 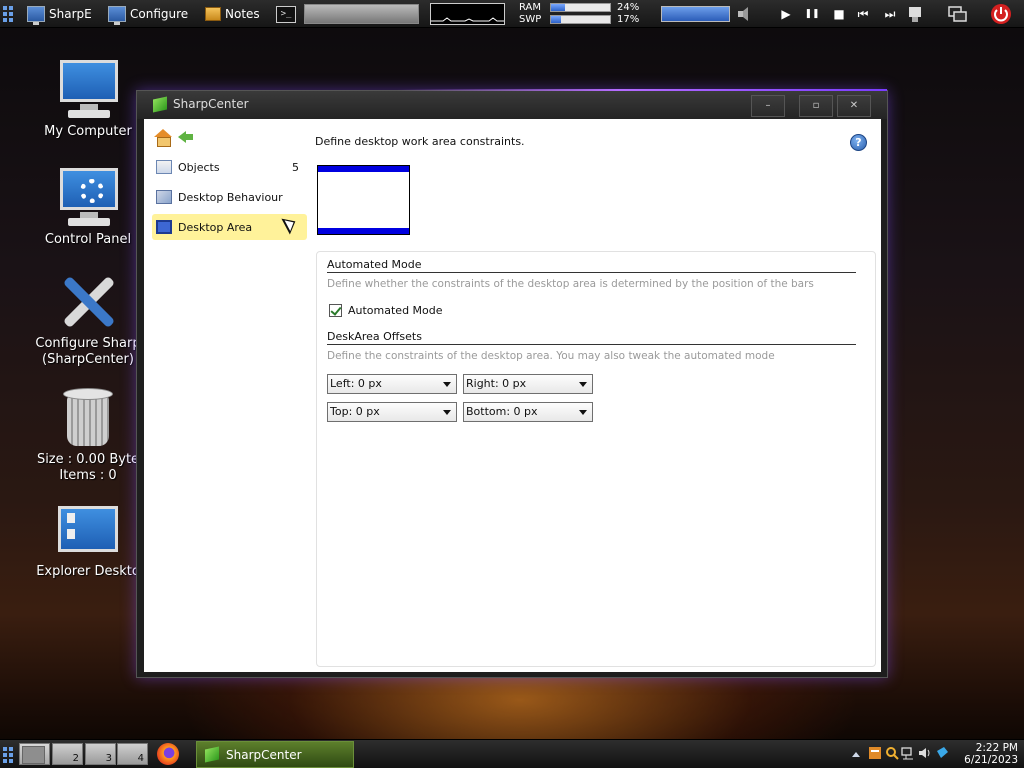 What do you see at coordinates (512, 105) in the screenshot?
I see `window-title-bar: SharpCenter – ▫ ✕` at bounding box center [512, 105].